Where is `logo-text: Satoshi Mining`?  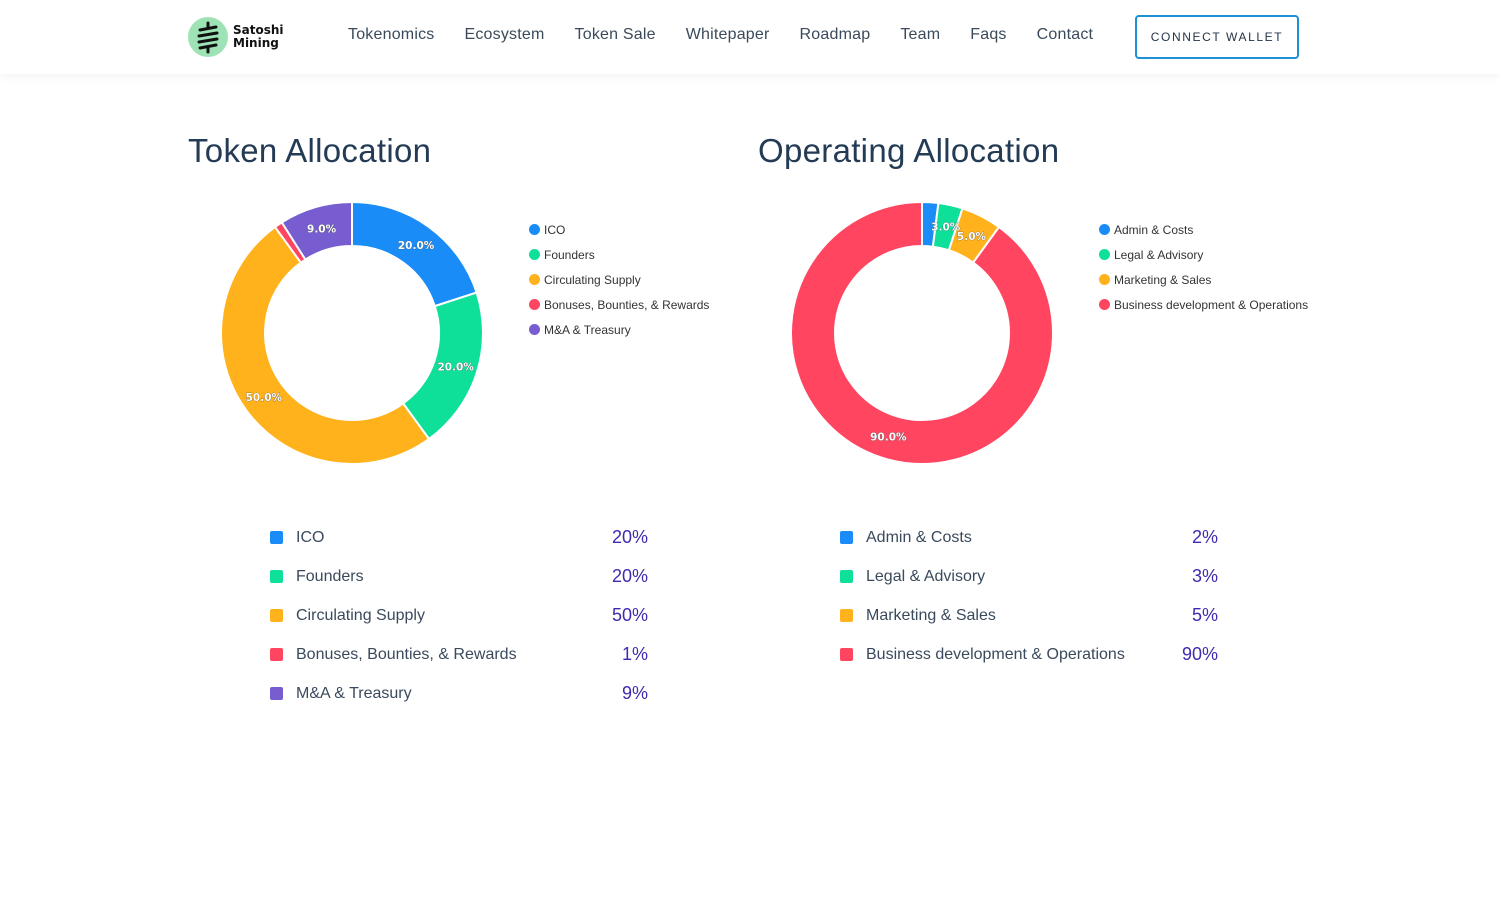
logo-text: Satoshi Mining is located at coordinates (258, 37).